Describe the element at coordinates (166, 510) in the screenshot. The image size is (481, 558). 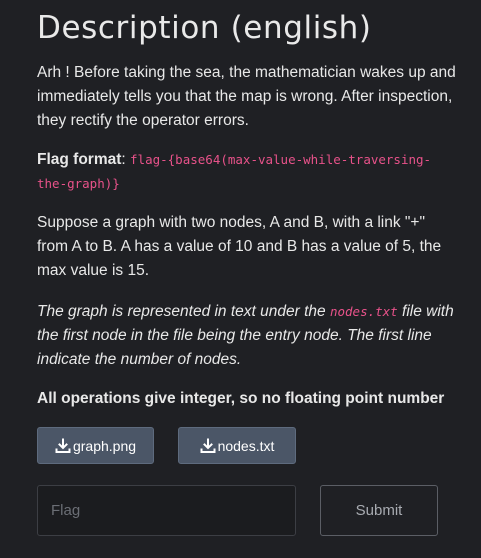
I see `flag-input` at that location.